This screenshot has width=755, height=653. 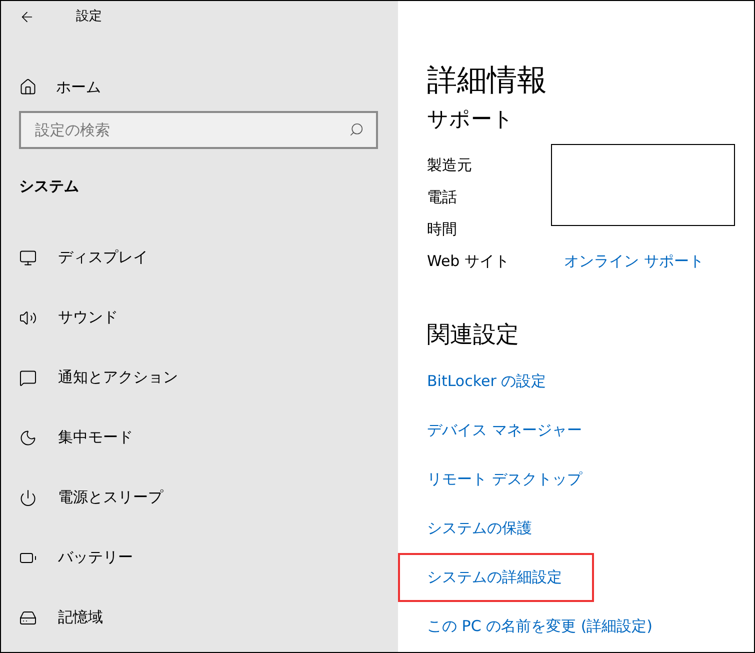 I want to click on nav-item: 通知とアクション, so click(x=199, y=378).